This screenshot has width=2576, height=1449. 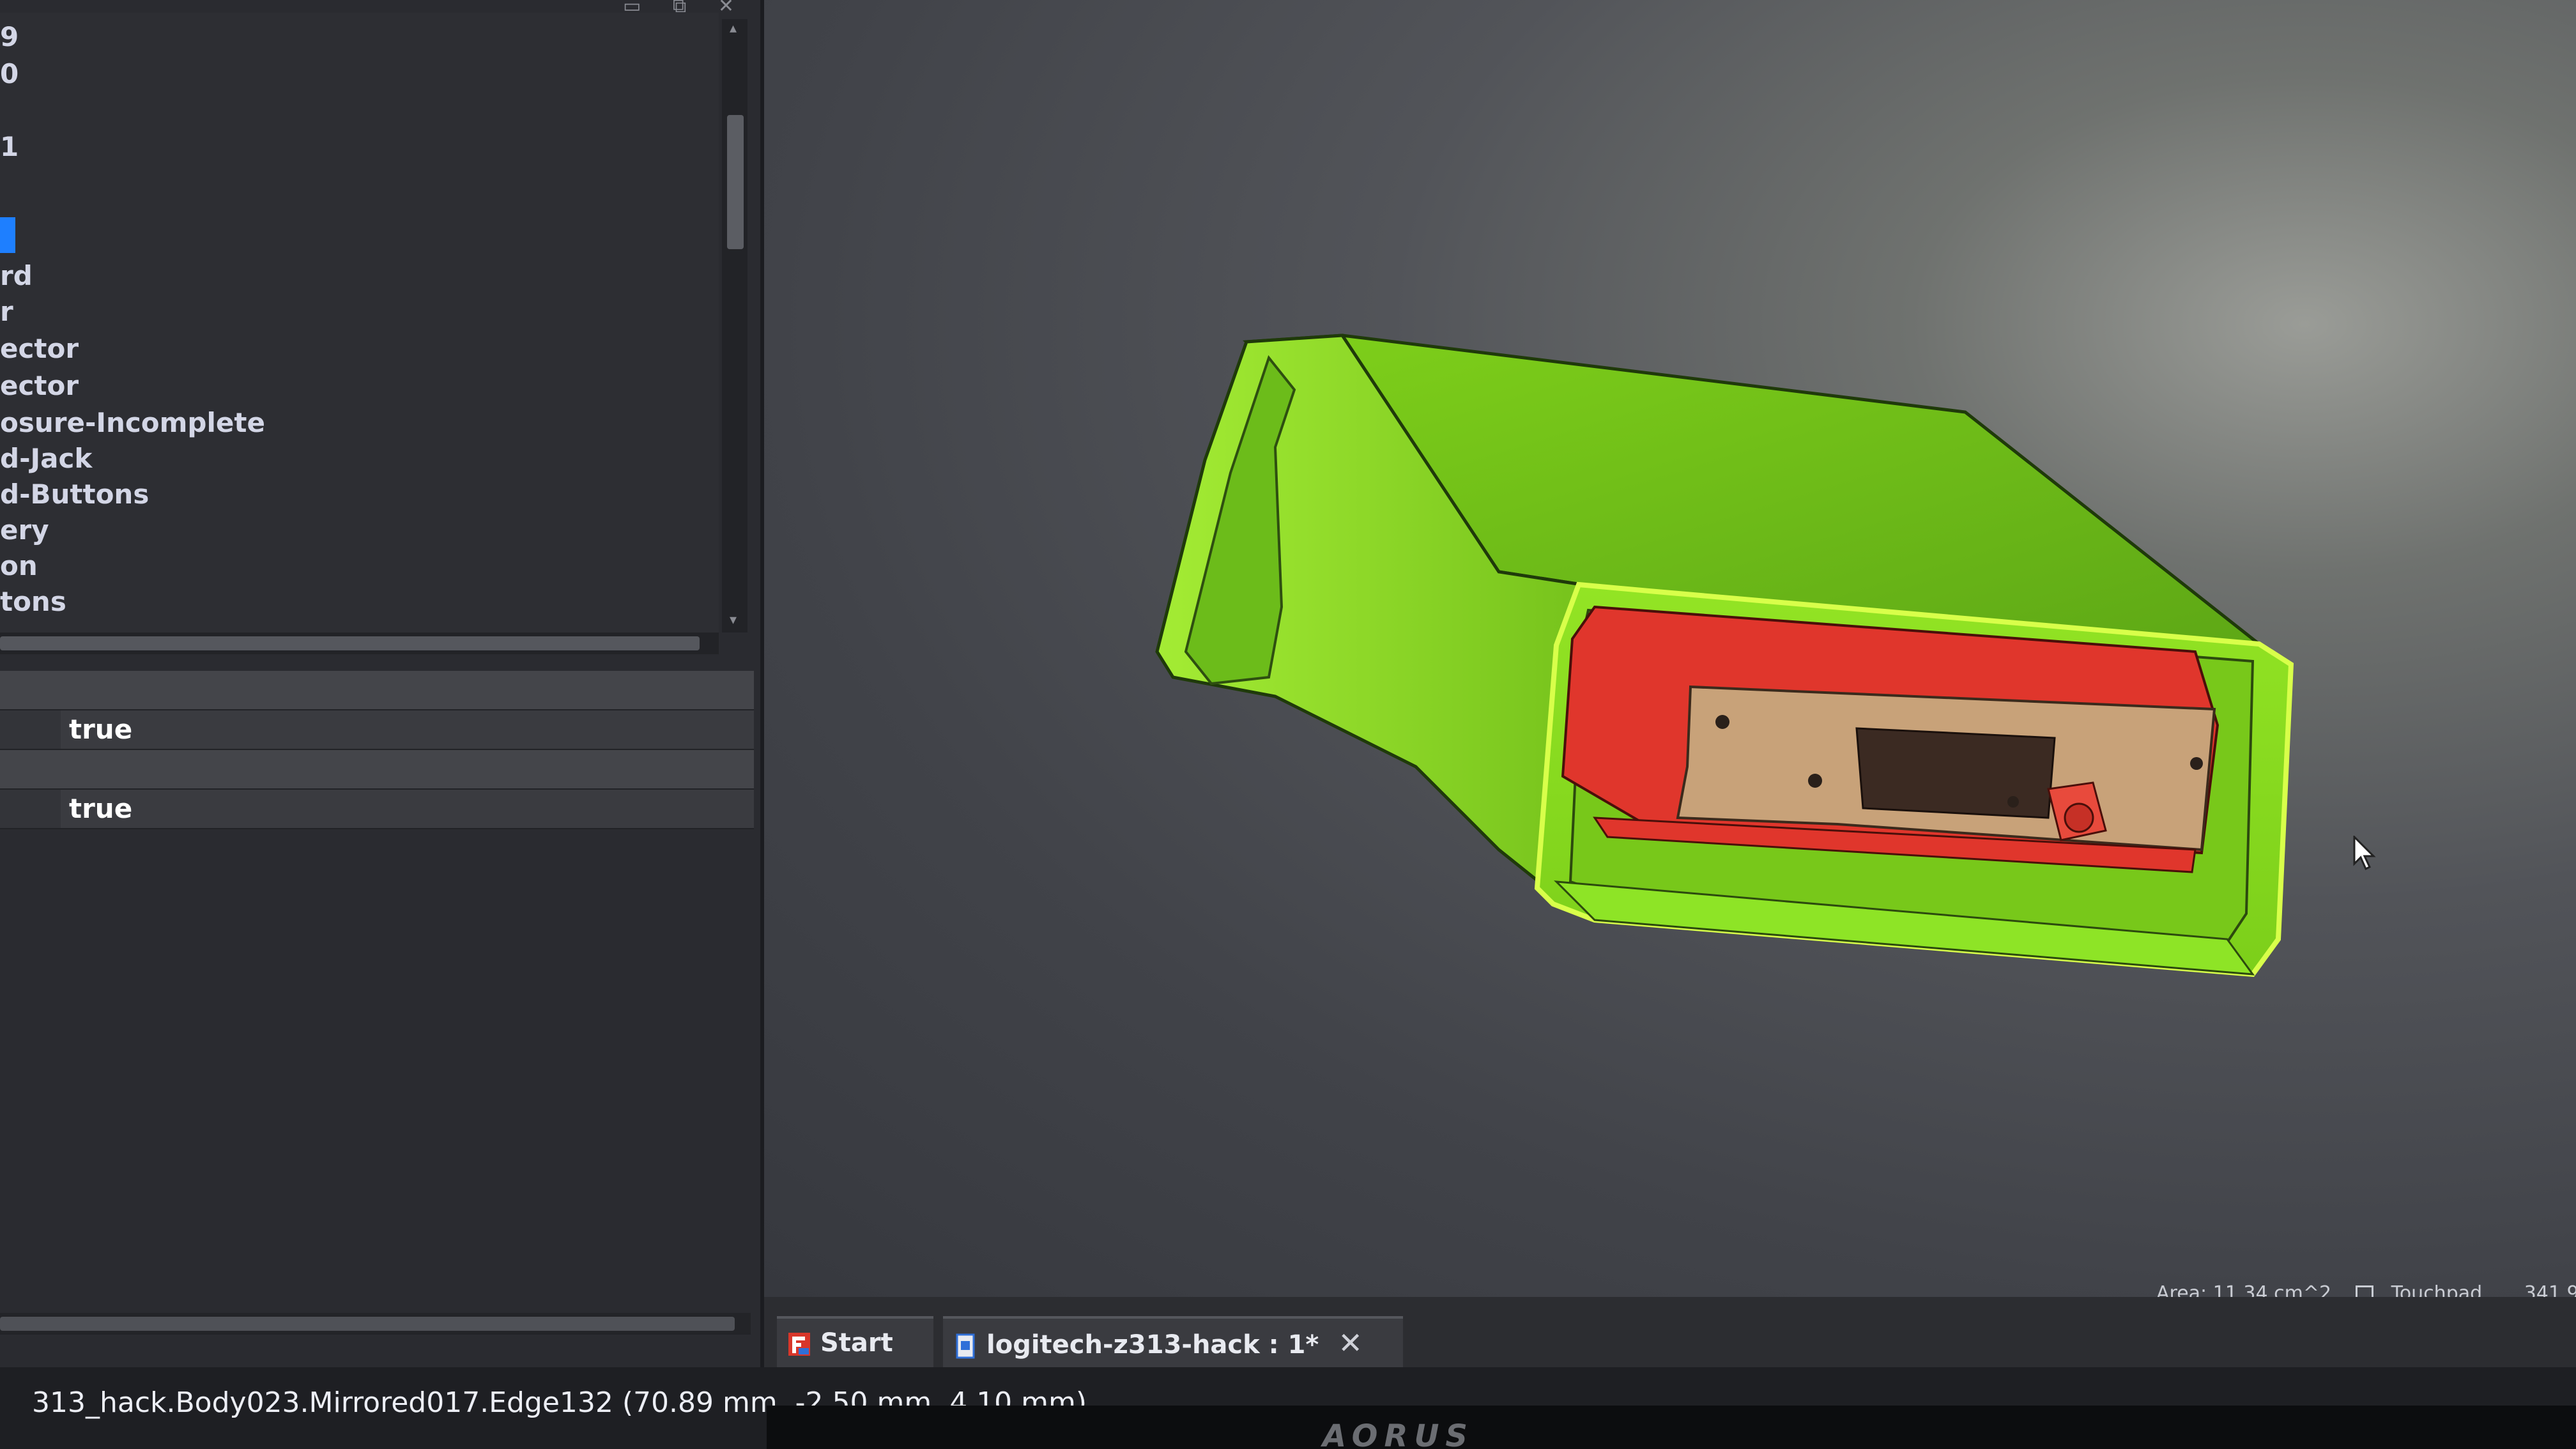 I want to click on scroll-up-arrow-icon: ▴, so click(x=733, y=29).